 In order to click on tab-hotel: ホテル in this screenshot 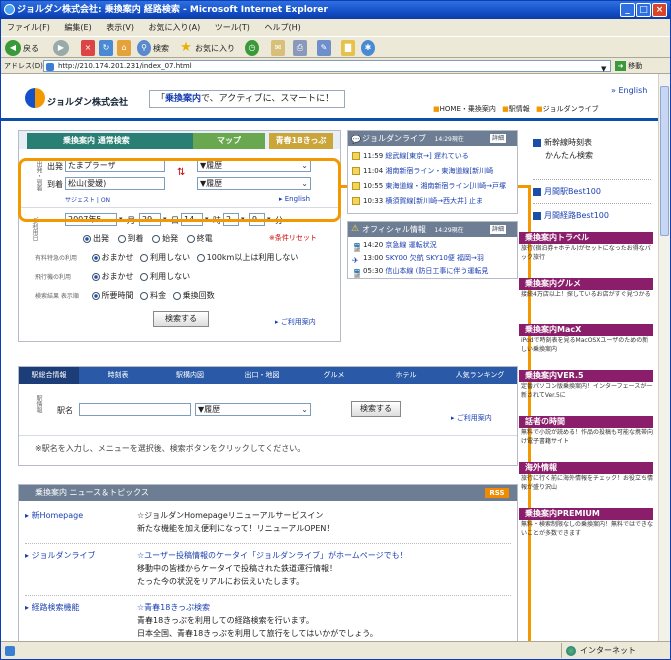, I will do `click(406, 375)`.